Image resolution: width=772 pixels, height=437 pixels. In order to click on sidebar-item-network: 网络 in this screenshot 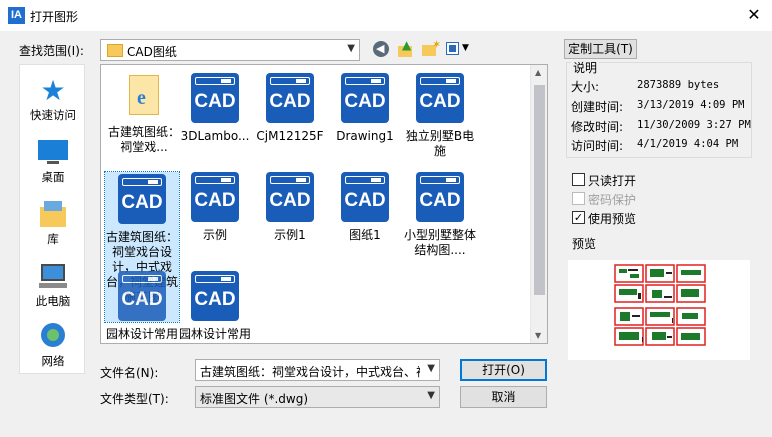, I will do `click(53, 345)`.